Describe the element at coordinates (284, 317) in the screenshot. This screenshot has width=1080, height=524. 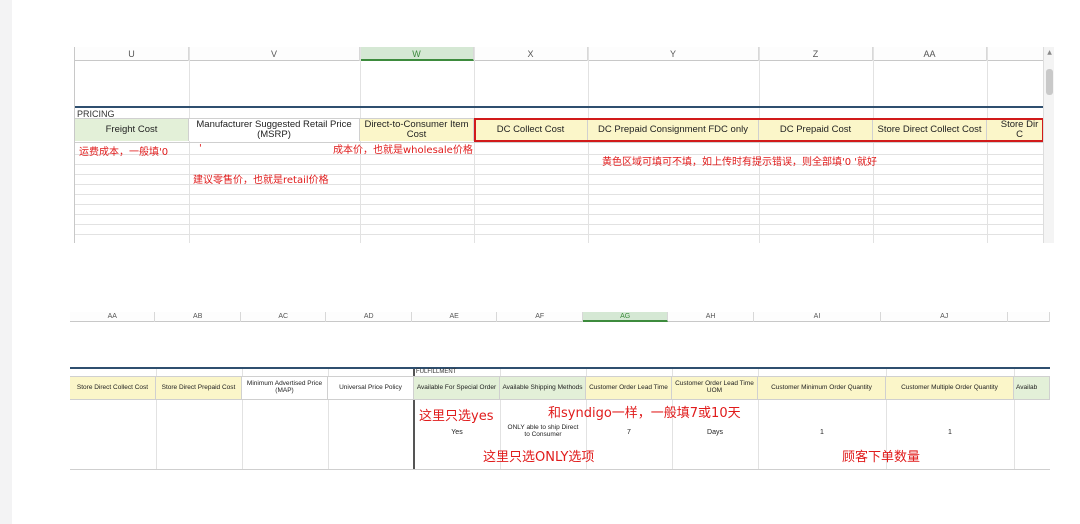
I see `column-header-ac: AC` at that location.